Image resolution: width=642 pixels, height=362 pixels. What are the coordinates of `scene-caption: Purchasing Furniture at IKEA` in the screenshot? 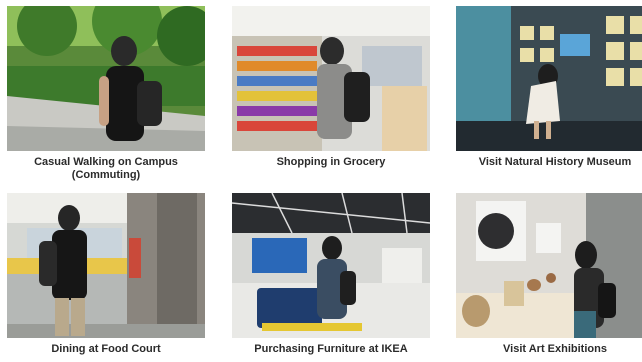 It's located at (331, 349).